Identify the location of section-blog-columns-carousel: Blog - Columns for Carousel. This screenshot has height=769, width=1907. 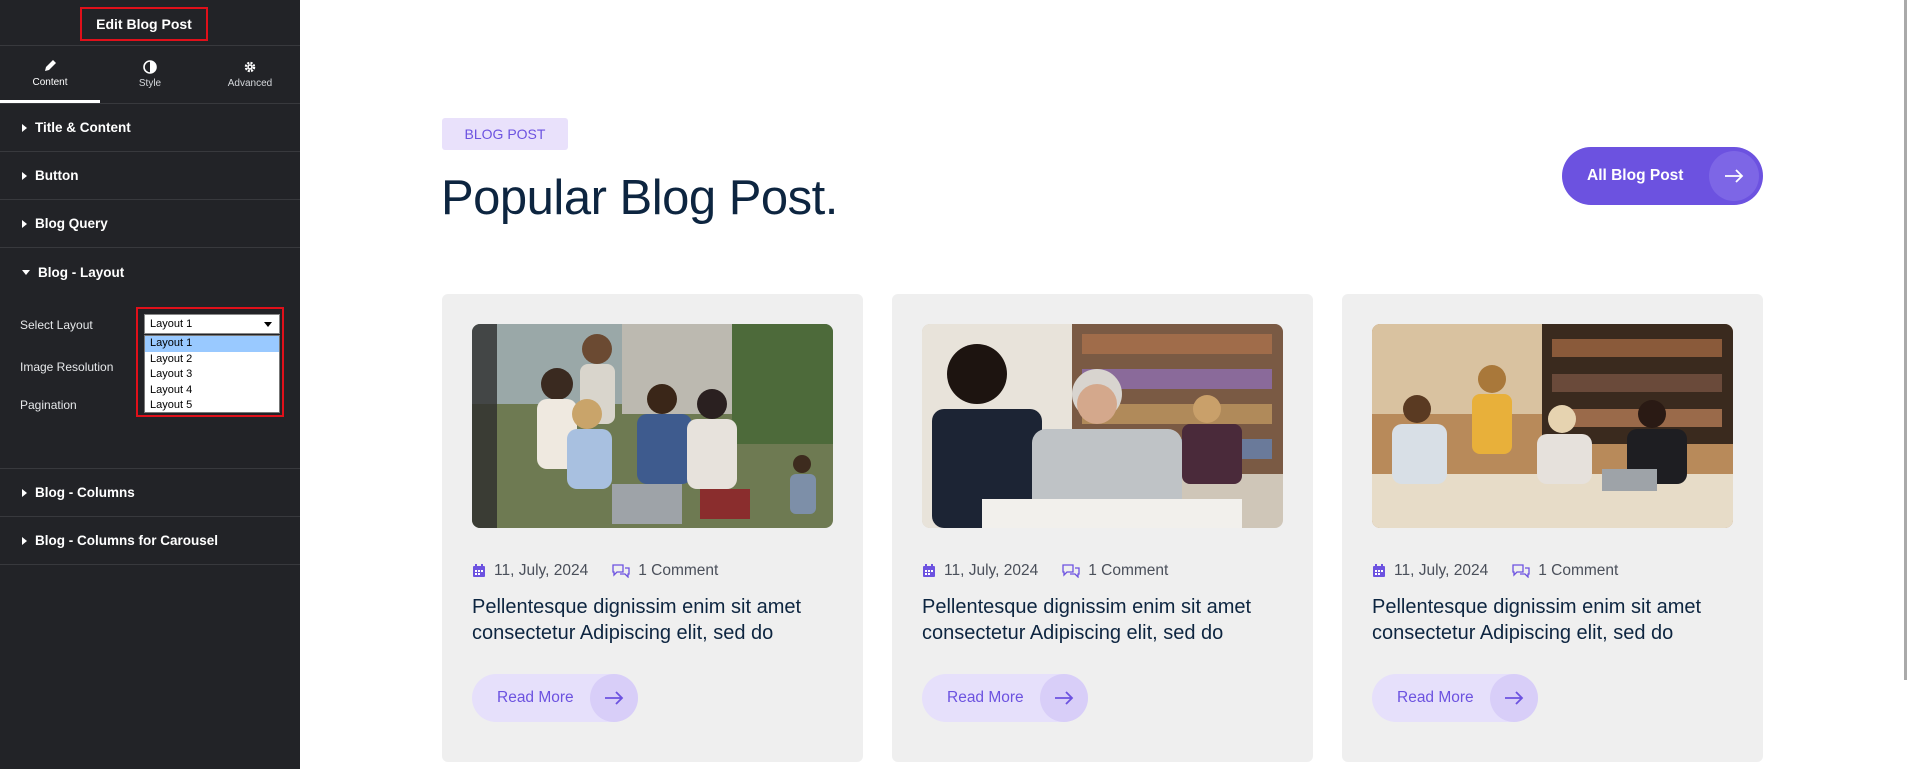
(150, 541).